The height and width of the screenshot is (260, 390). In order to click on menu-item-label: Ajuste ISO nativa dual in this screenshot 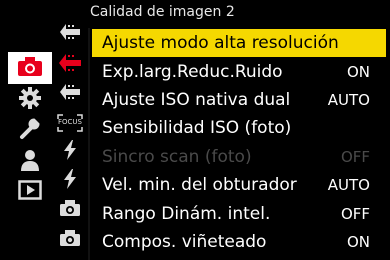, I will do `click(196, 99)`.